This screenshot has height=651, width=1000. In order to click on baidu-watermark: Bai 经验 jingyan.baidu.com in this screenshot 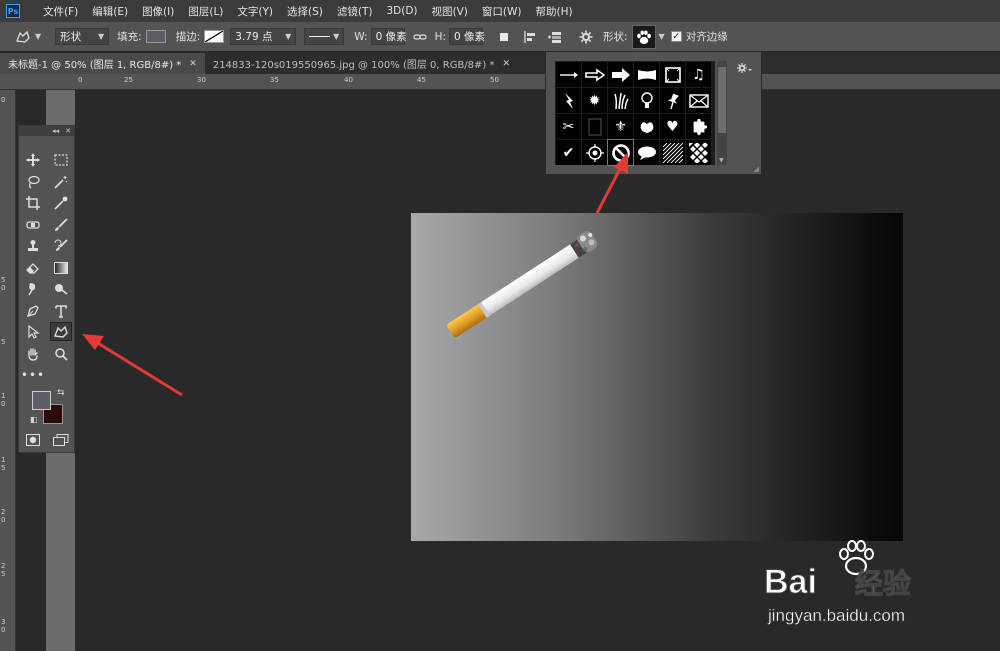, I will do `click(858, 590)`.